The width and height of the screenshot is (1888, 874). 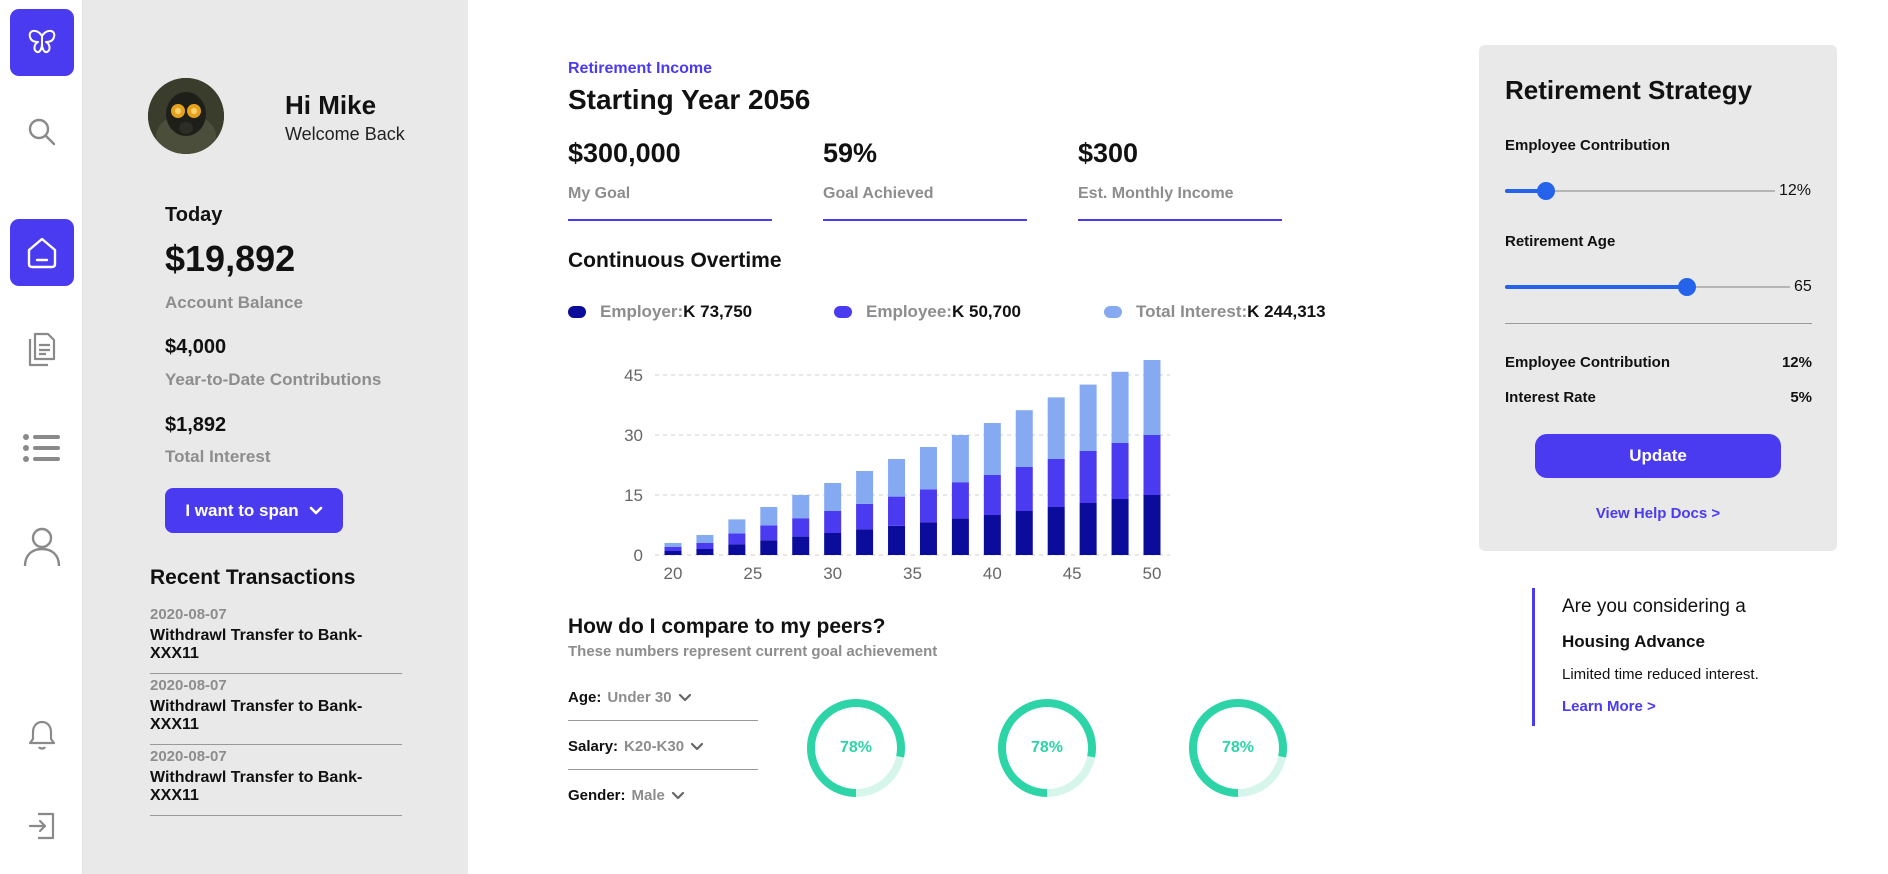 What do you see at coordinates (992, 573) in the screenshot?
I see `x-tick-label: 40` at bounding box center [992, 573].